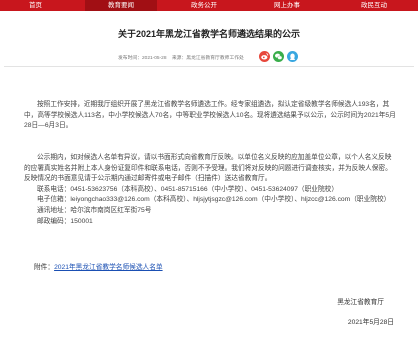 The image size is (418, 356). What do you see at coordinates (44, 267) in the screenshot?
I see `attachment-prefix: 附件：` at bounding box center [44, 267].